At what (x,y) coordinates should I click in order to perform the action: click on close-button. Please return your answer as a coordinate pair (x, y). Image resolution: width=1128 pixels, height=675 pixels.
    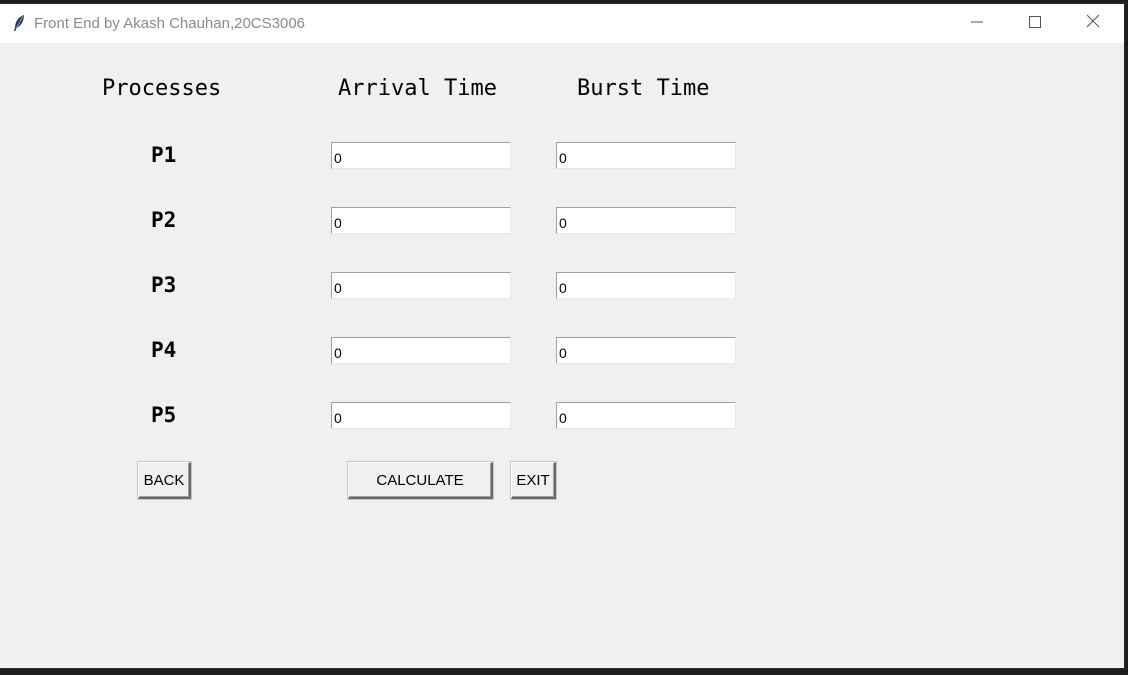
    Looking at the image, I should click on (1093, 23).